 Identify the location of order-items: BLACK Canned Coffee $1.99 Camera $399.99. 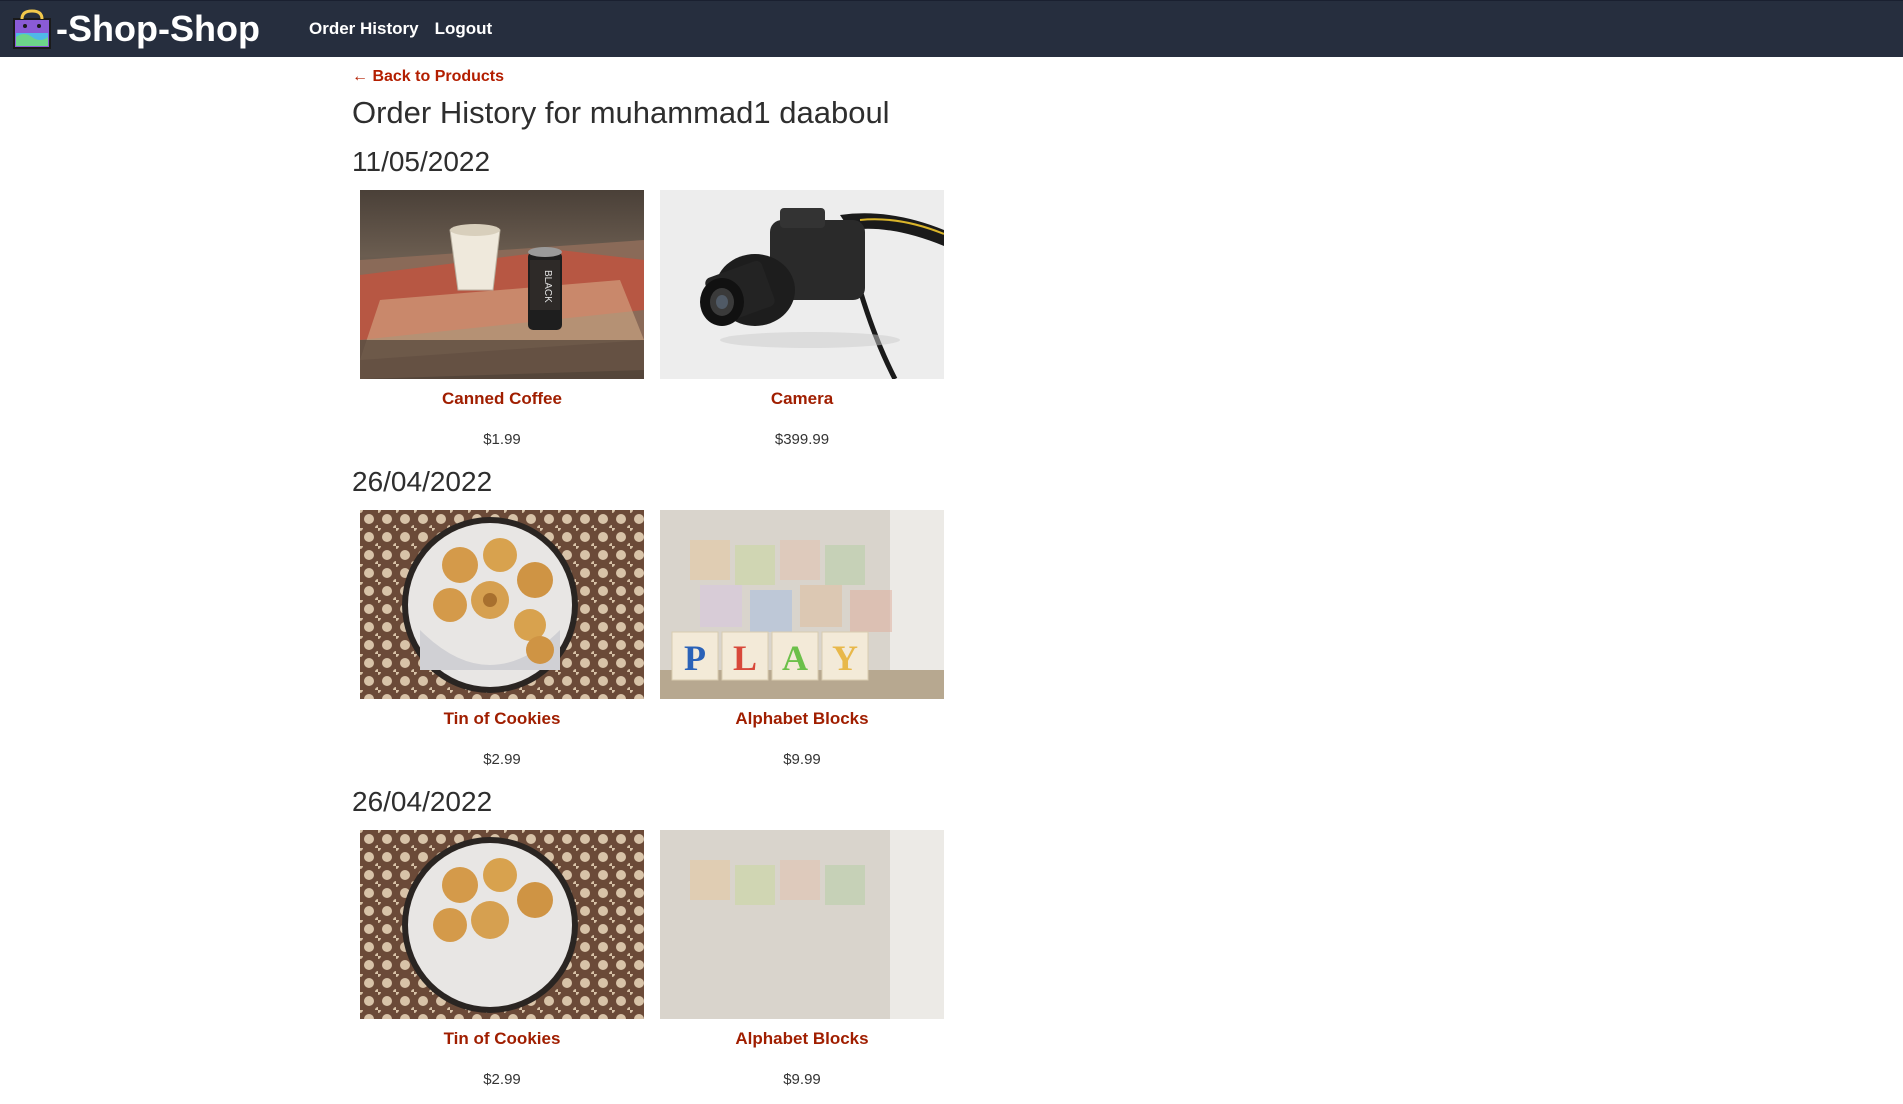
(706, 320).